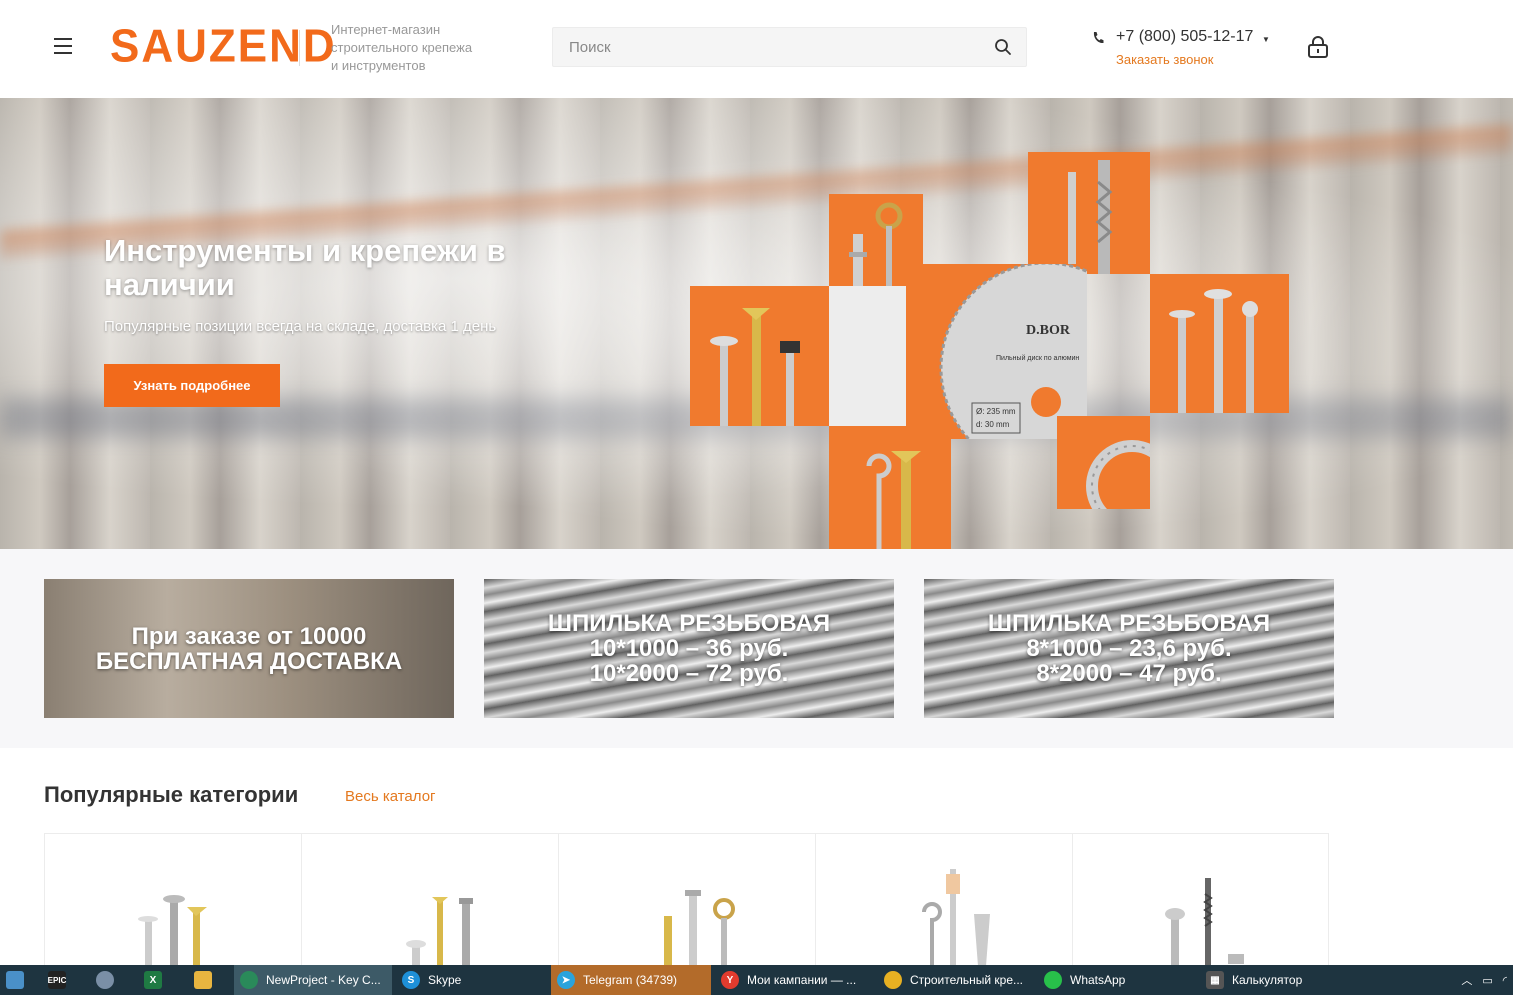 This screenshot has width=1513, height=995. I want to click on epic-games-icon: EPIC, so click(57, 980).